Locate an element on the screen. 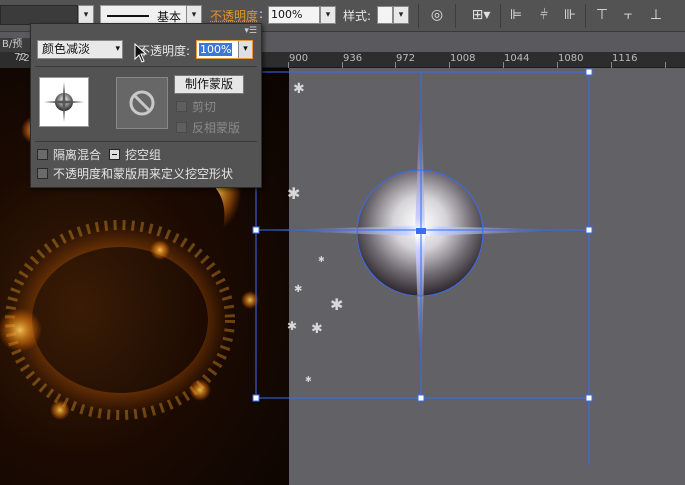  align-to-icon: ⊞▾ is located at coordinates (481, 15).